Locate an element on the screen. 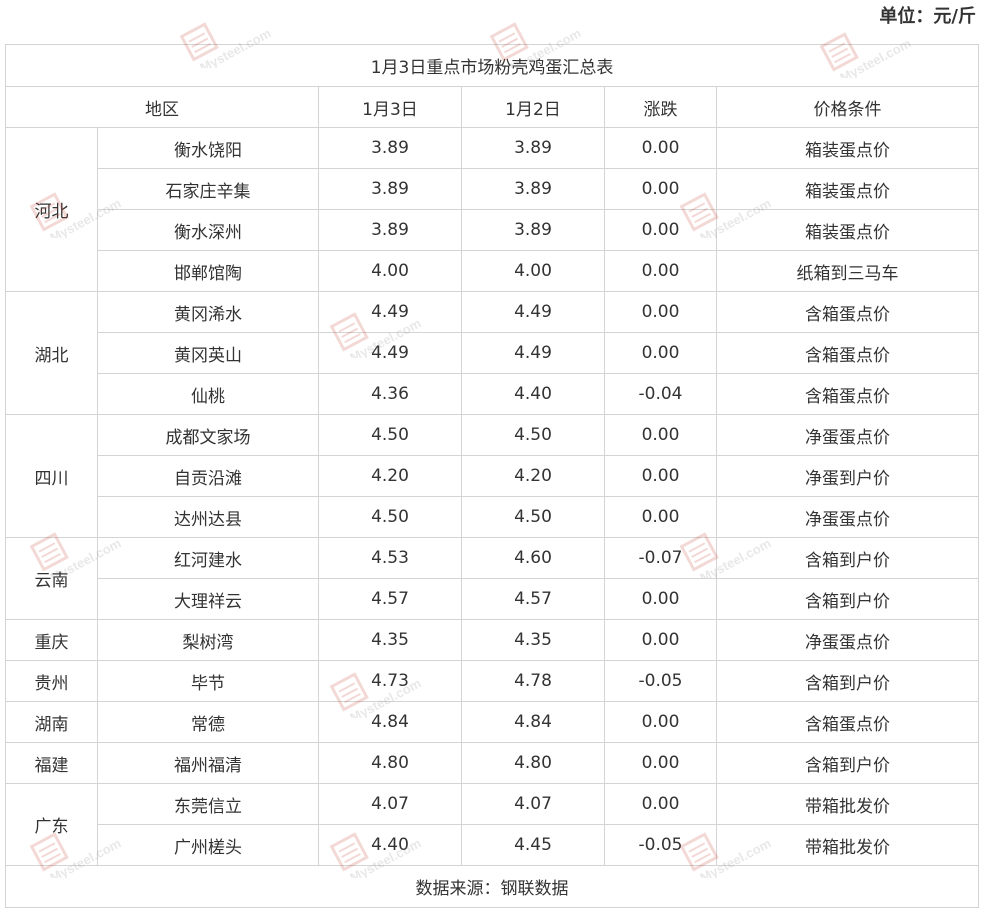 The image size is (982, 910). market-cell: 达州达县 is located at coordinates (208, 517).